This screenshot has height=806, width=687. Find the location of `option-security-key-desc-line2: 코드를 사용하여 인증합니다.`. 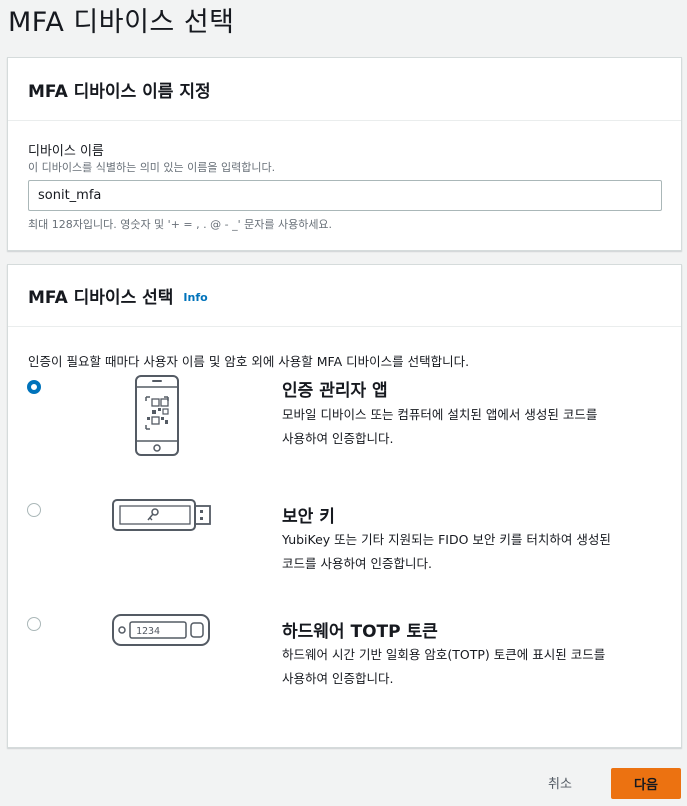

option-security-key-desc-line2: 코드를 사용하여 인증합니다. is located at coordinates (357, 563).